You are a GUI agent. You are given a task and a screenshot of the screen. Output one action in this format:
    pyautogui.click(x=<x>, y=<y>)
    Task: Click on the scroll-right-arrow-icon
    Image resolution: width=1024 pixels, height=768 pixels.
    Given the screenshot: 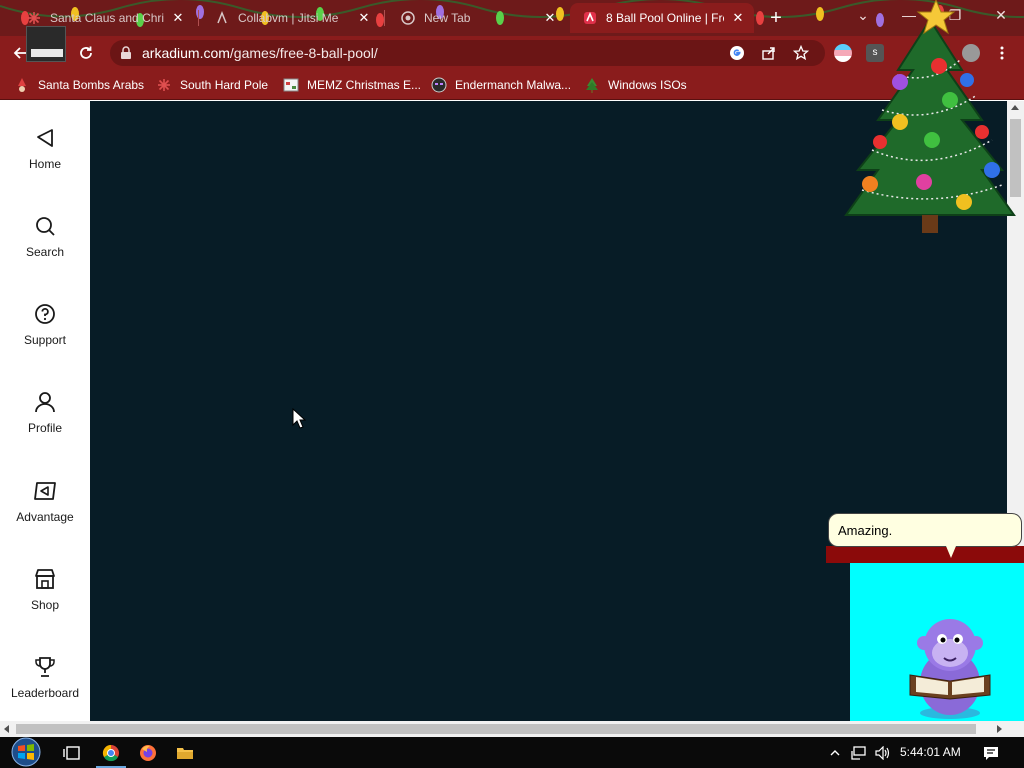 What is the action you would take?
    pyautogui.click(x=999, y=729)
    